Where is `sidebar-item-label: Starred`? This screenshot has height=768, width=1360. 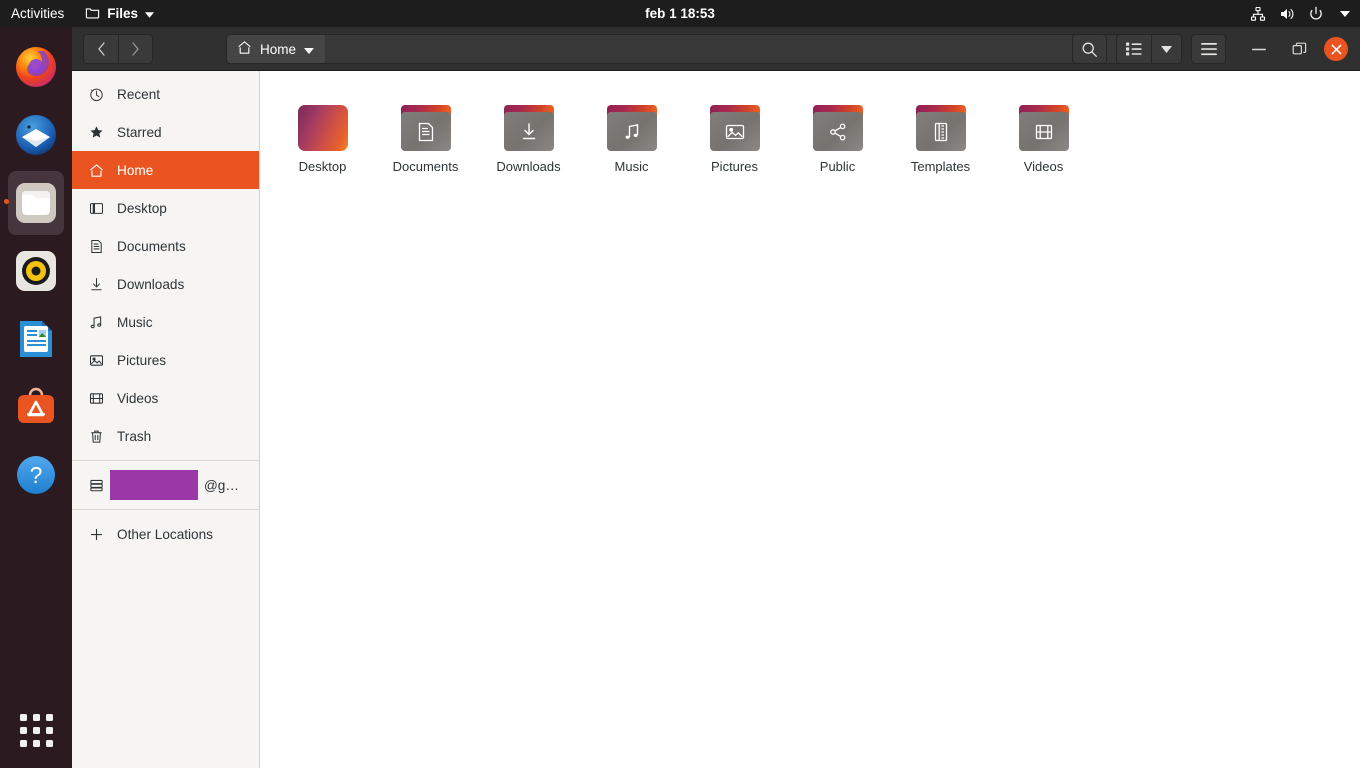
sidebar-item-label: Starred is located at coordinates (139, 132).